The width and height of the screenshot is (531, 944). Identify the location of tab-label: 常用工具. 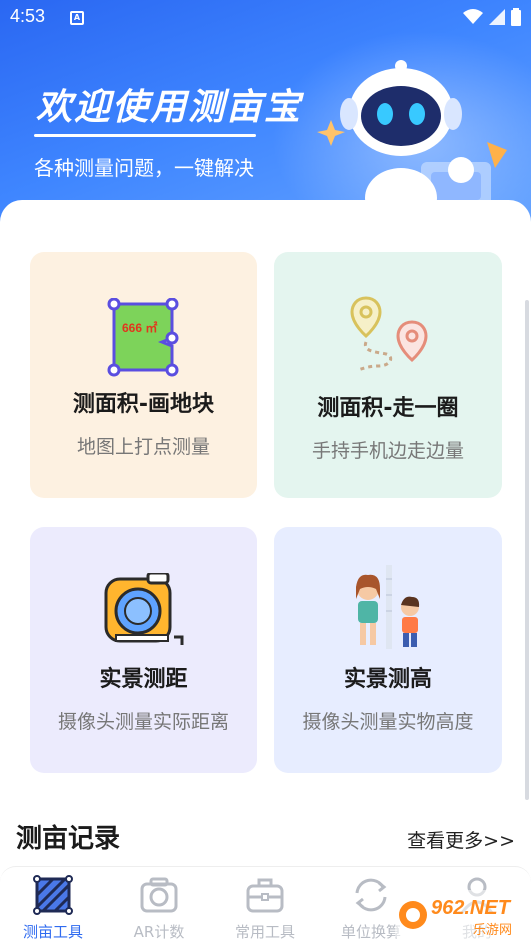
(264, 932).